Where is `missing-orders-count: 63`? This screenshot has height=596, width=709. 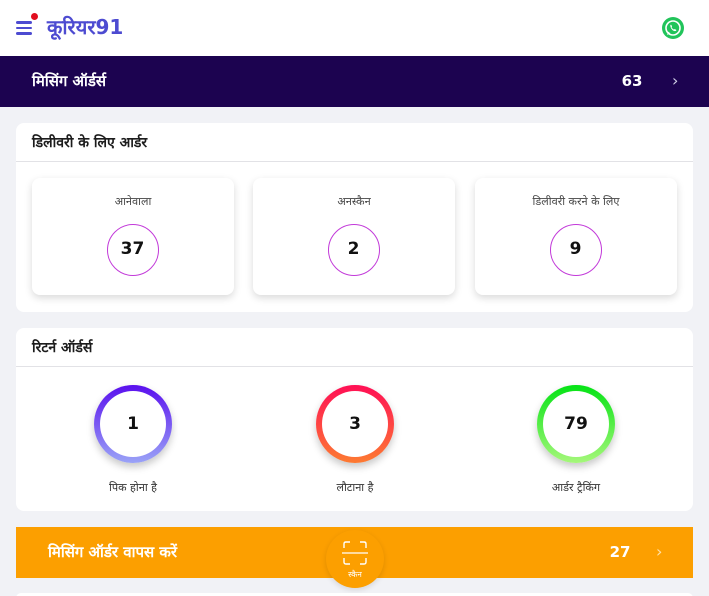 missing-orders-count: 63 is located at coordinates (632, 81).